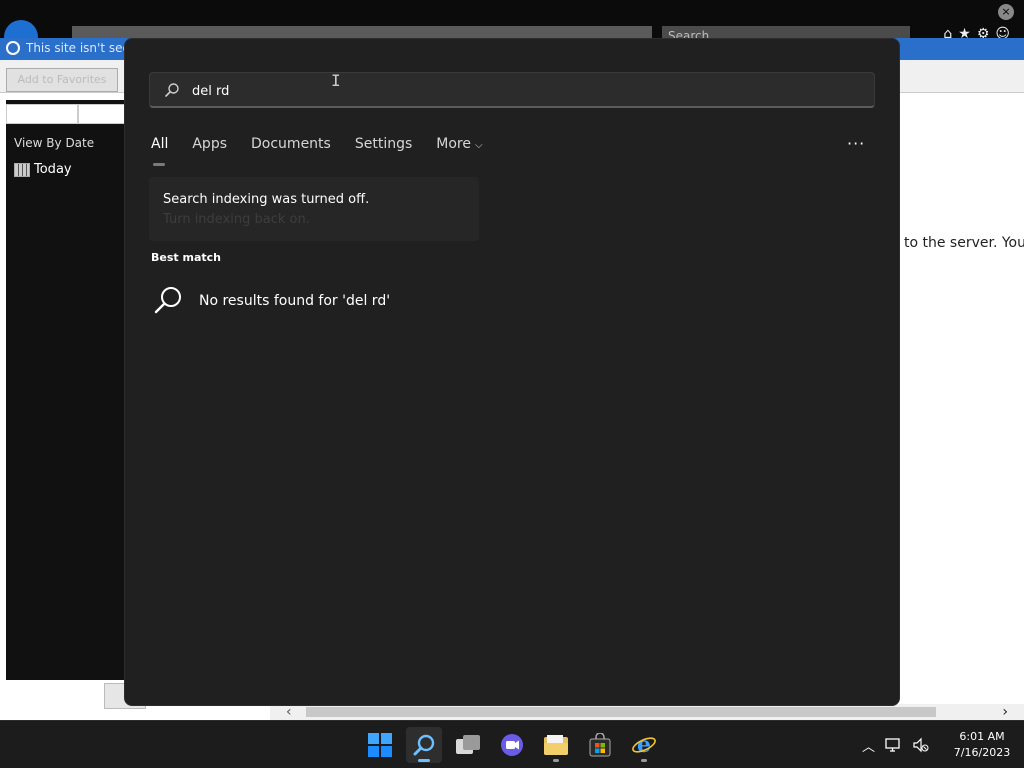 The image size is (1024, 768). I want to click on volume-muted-icon, so click(921, 745).